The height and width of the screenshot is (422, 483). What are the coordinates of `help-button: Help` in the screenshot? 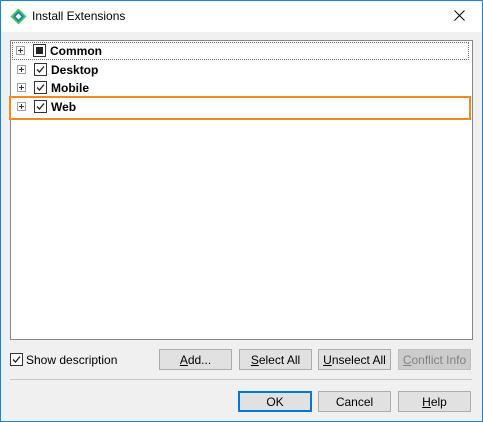 It's located at (434, 401).